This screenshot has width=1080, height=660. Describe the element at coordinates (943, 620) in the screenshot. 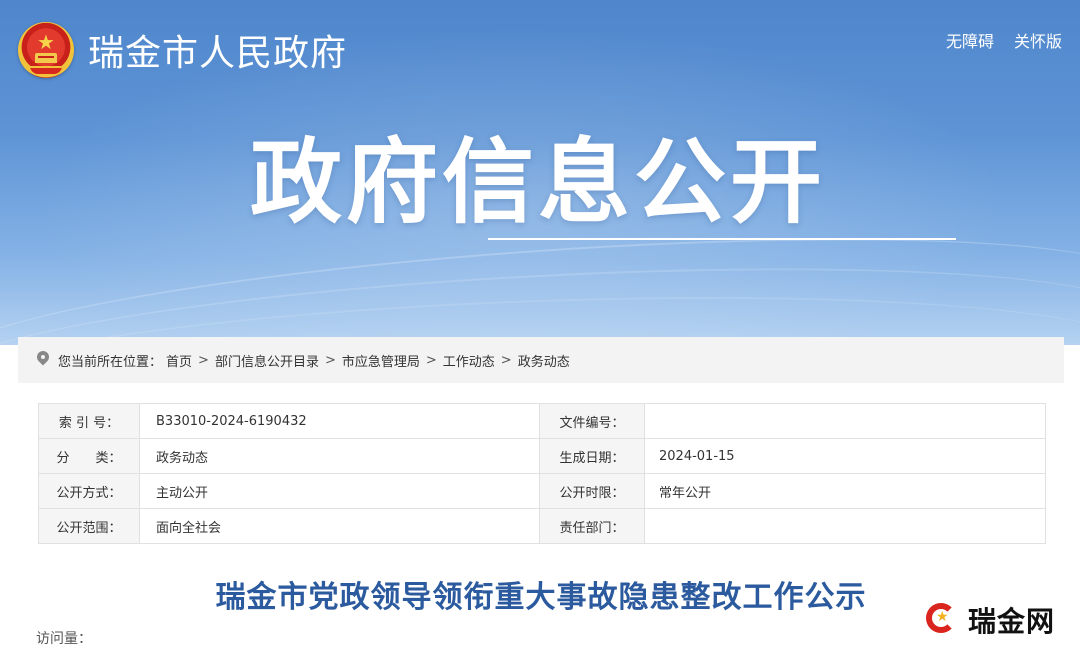

I see `ruijin-logo-icon: ★` at that location.